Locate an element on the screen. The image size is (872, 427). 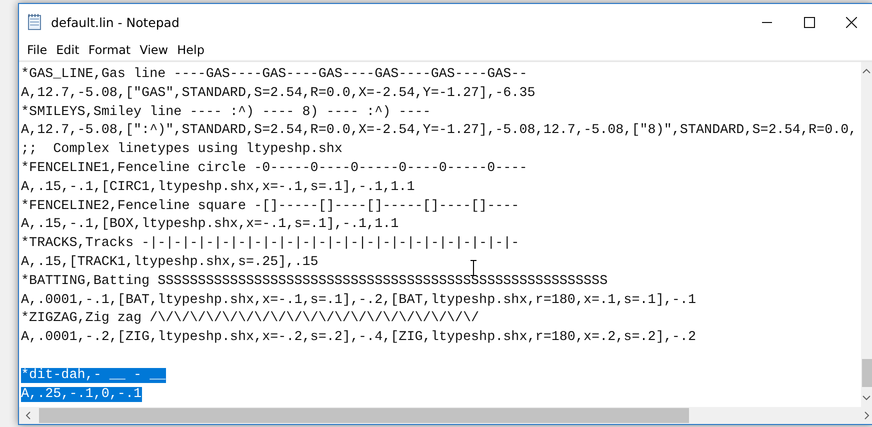
text-line: A,.15,-.1,[CIRC1,ltypeshp.shx,x=-.1,s=.1],-.1,1.1 is located at coordinates (218, 187).